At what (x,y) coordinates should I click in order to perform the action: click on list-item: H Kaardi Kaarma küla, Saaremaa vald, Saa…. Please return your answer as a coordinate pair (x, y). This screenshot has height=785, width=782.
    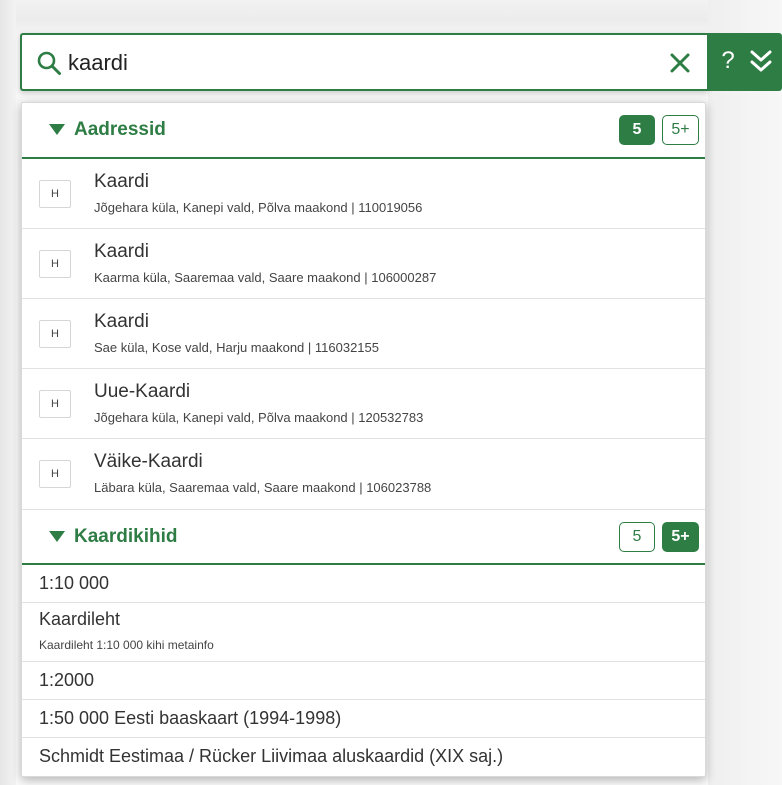
    Looking at the image, I should click on (363, 264).